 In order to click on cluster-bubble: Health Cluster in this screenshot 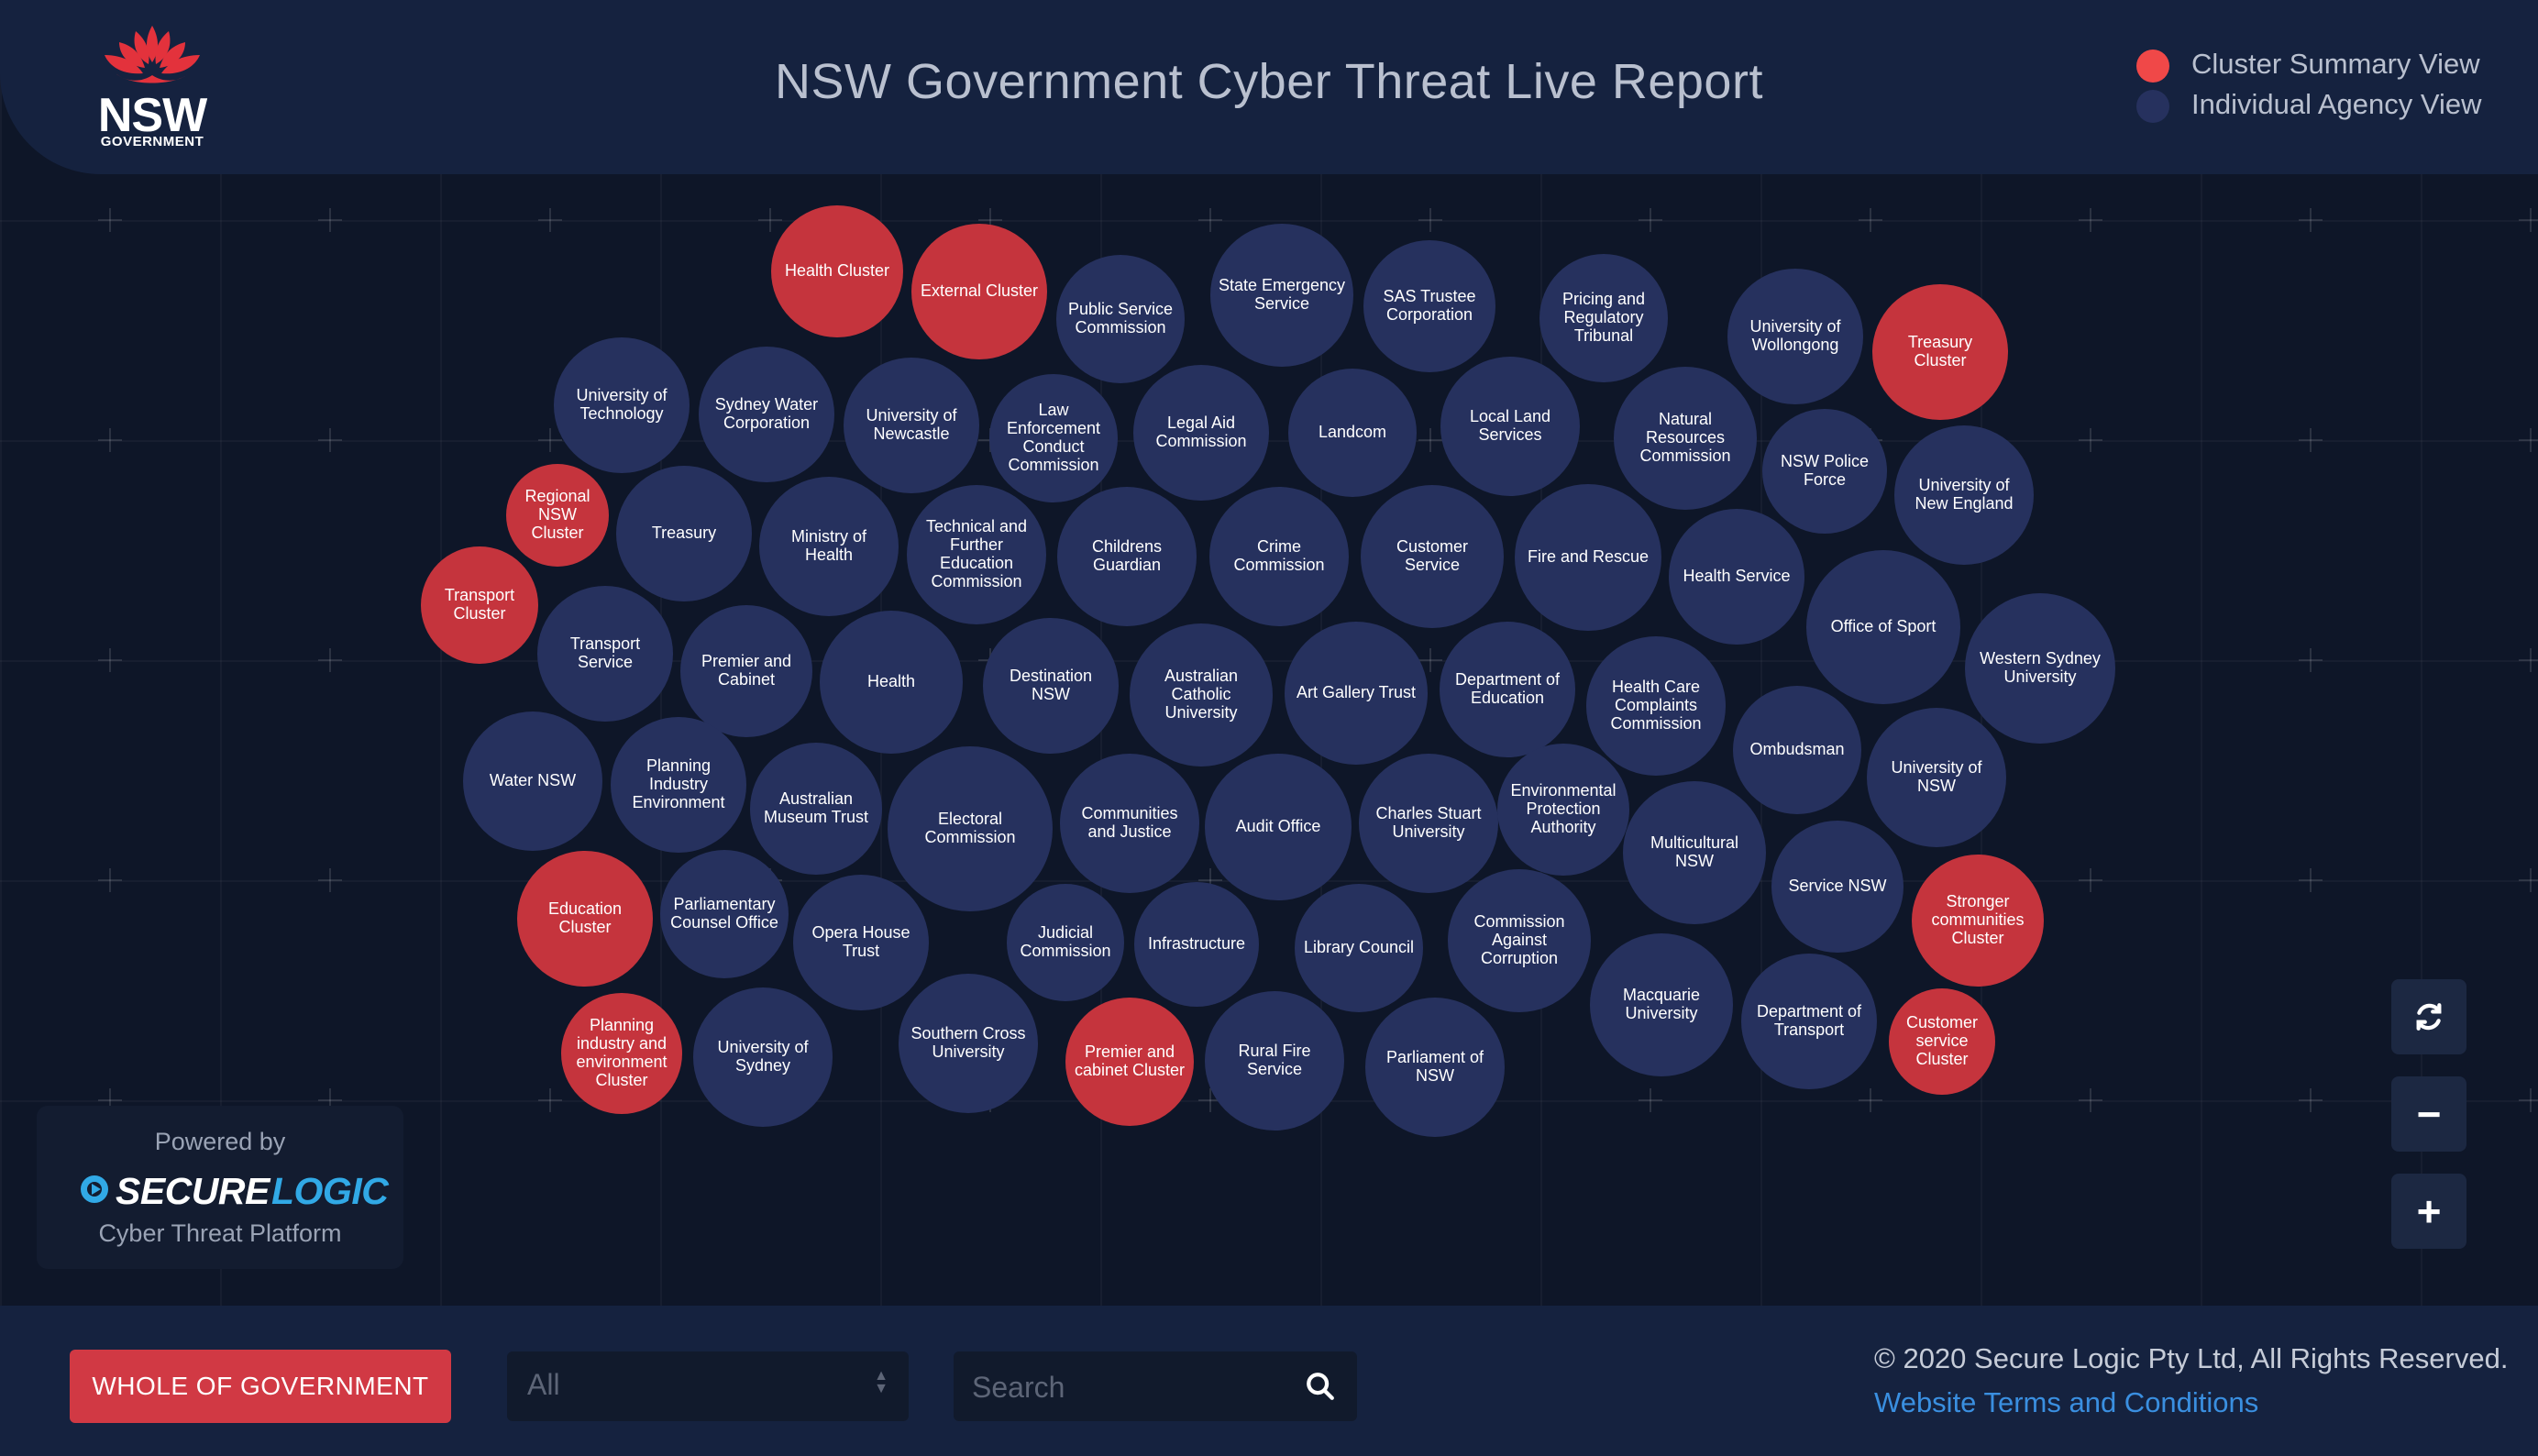, I will do `click(837, 271)`.